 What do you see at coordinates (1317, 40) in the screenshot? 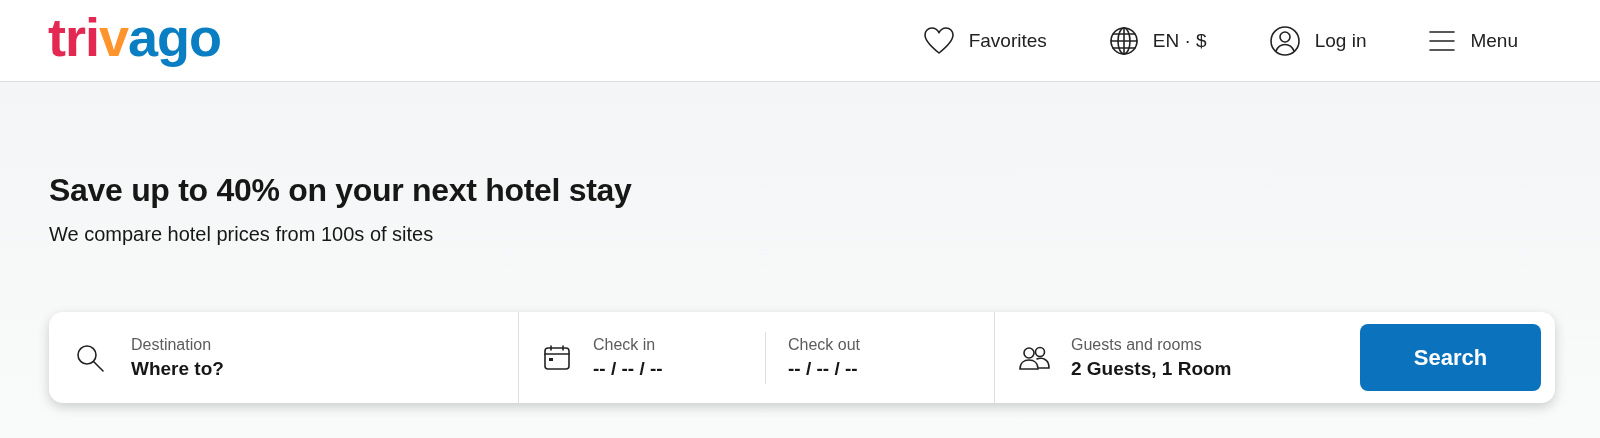
I see `login-link: Log in` at bounding box center [1317, 40].